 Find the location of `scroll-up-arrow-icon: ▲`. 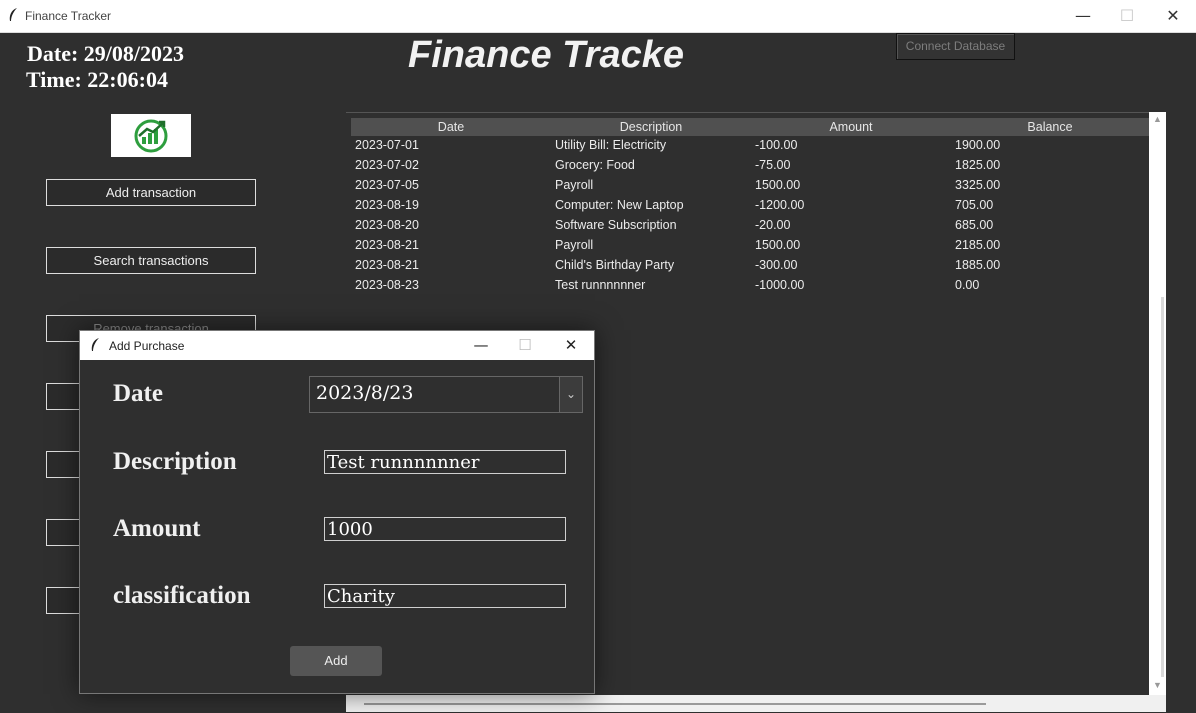

scroll-up-arrow-icon: ▲ is located at coordinates (1157, 119).